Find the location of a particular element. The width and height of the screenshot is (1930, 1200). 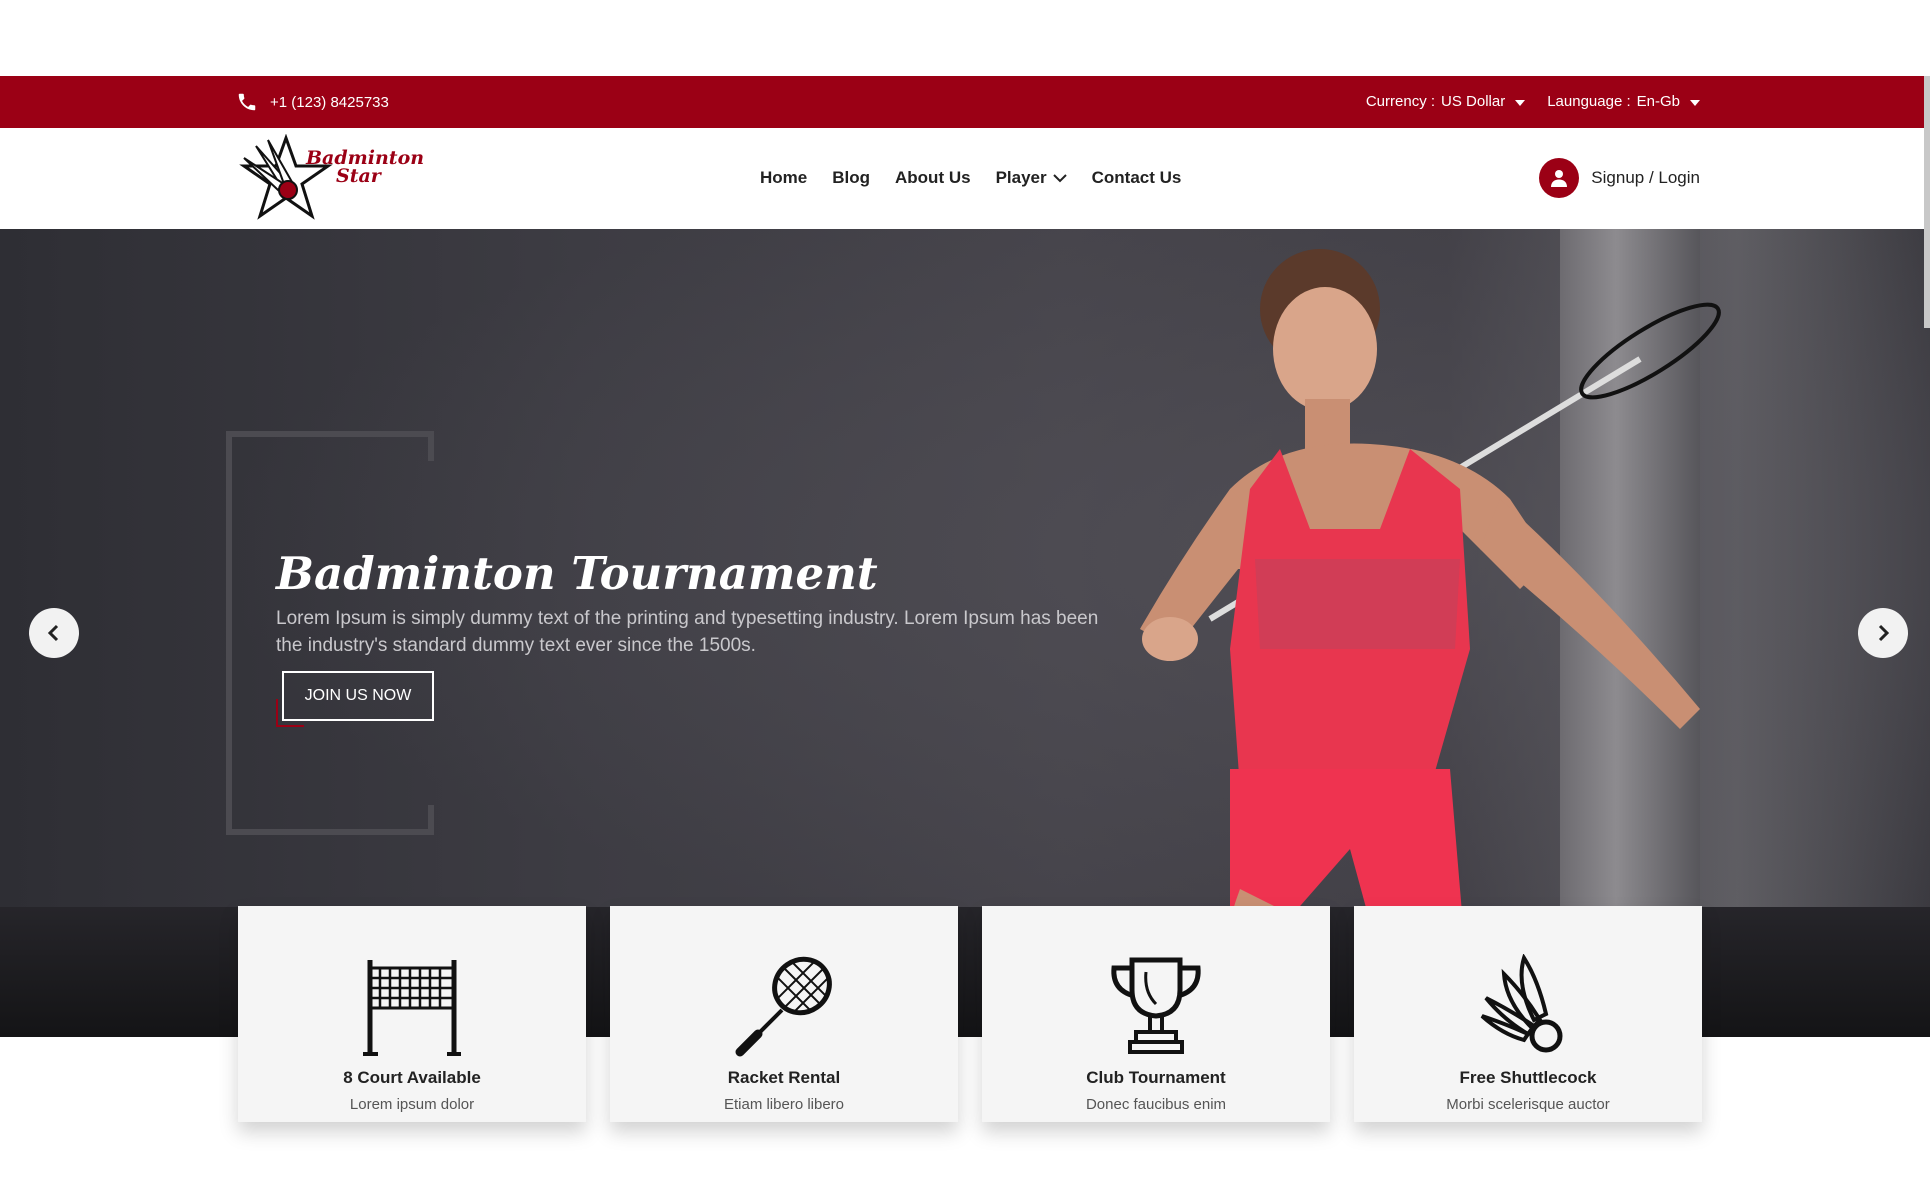

signup-login-link: Signup / Login is located at coordinates (1619, 178).